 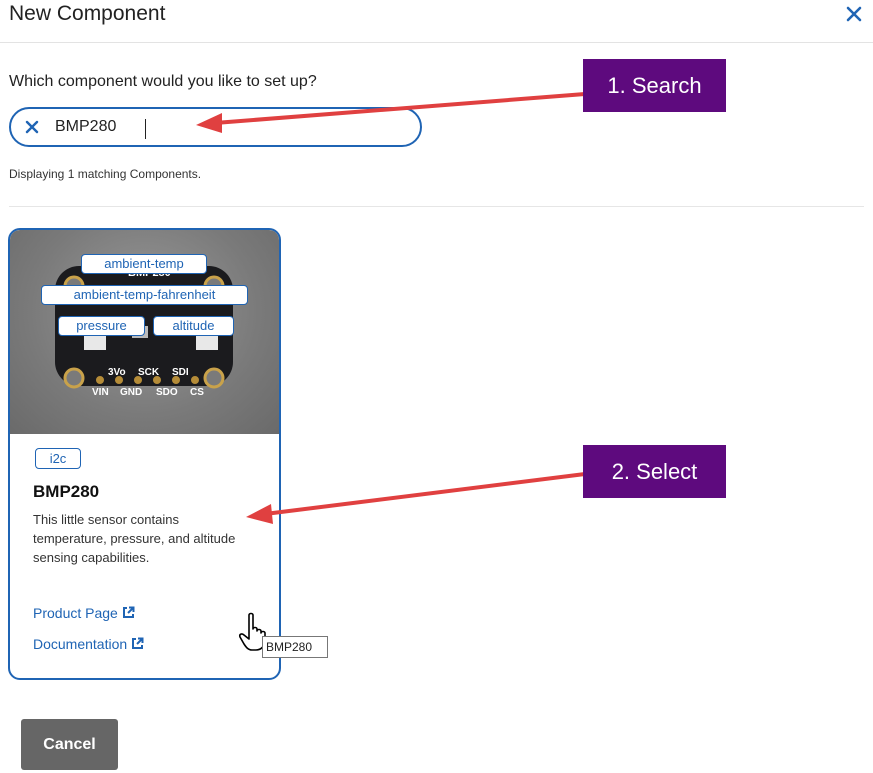 I want to click on clear-search-icon, so click(x=32, y=127).